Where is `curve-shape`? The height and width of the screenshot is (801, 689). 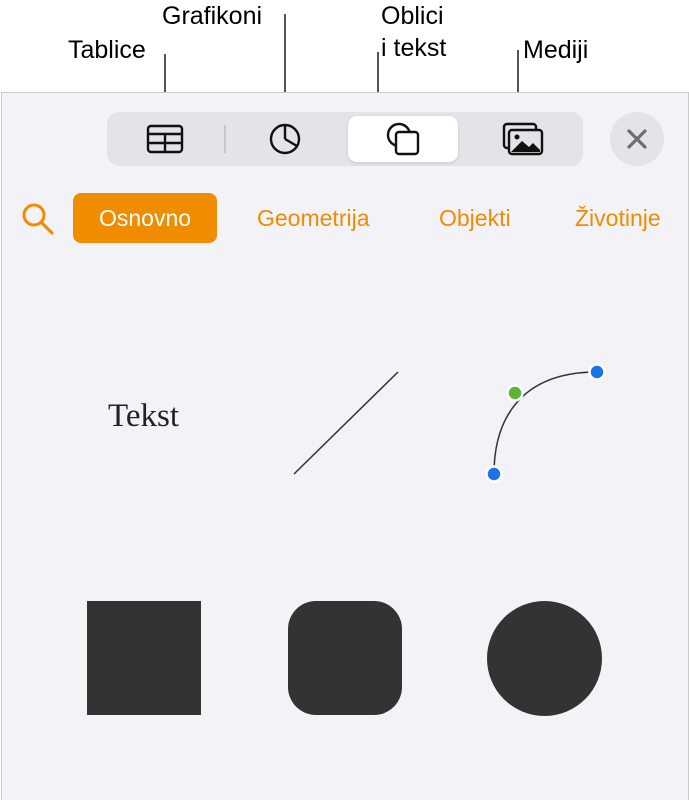
curve-shape is located at coordinates (545, 424).